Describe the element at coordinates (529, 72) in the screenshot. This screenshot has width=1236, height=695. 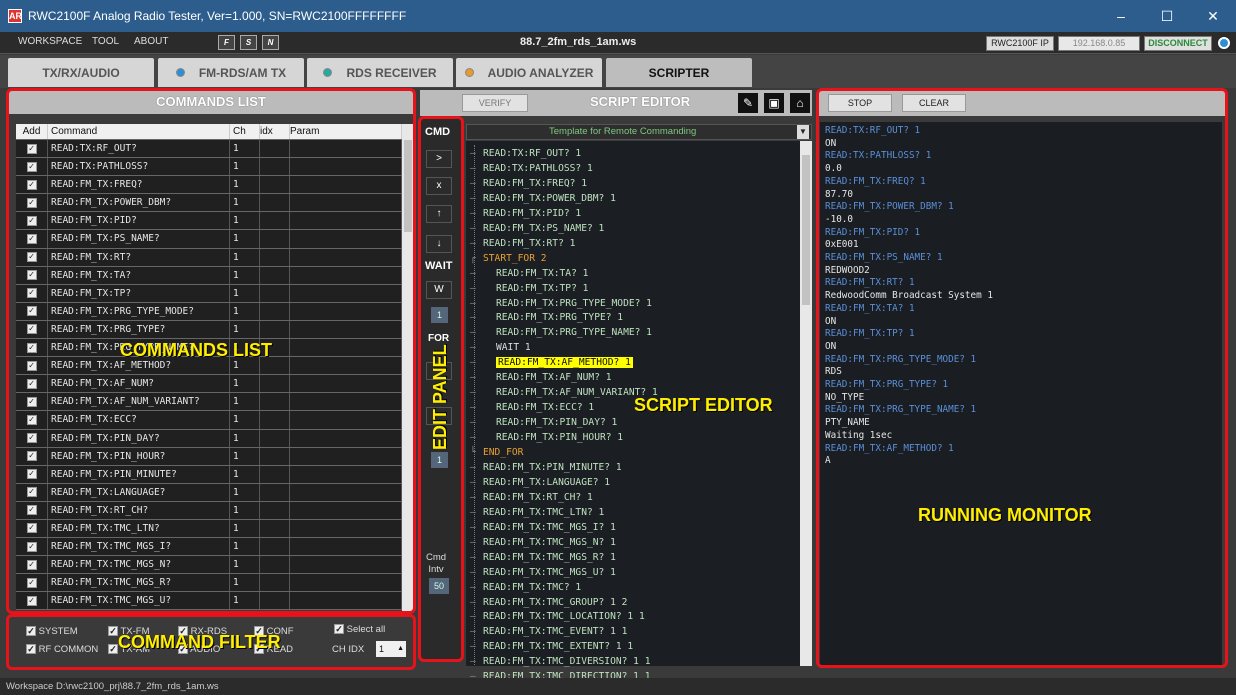
I see `tab-audio-analyzer: AUDIO ANALYZER` at that location.